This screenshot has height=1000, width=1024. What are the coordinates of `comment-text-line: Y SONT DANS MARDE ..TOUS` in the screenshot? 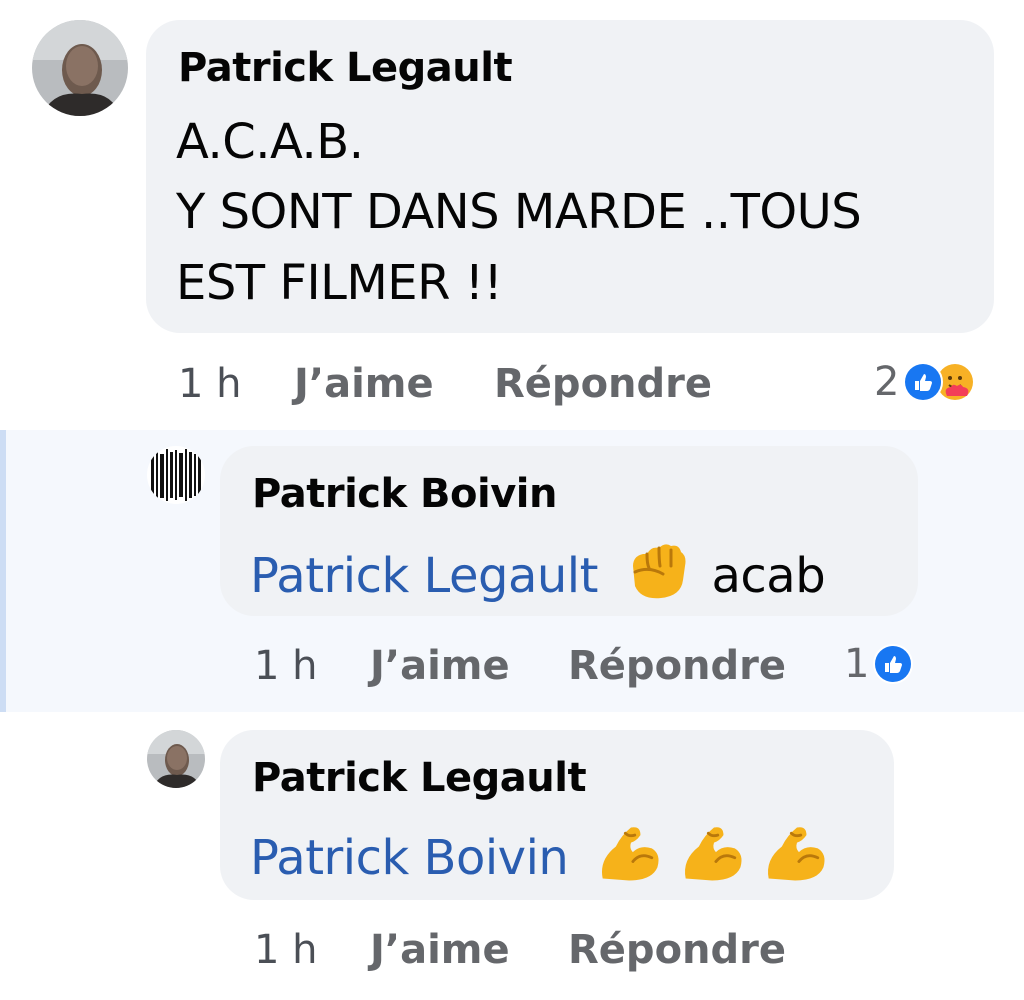 It's located at (519, 212).